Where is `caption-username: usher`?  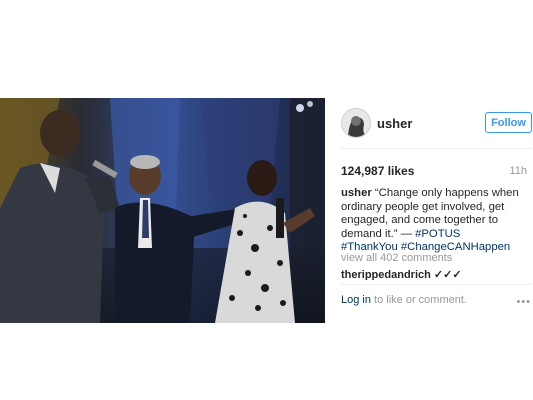 caption-username: usher is located at coordinates (356, 193).